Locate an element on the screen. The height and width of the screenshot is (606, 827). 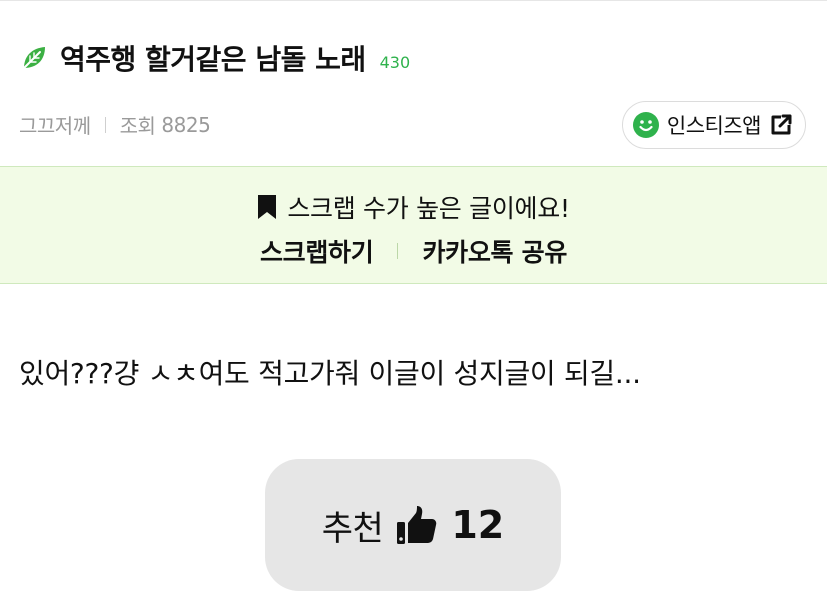
post-header: 역주행 할거같은 남돌 노래 430 is located at coordinates (215, 58).